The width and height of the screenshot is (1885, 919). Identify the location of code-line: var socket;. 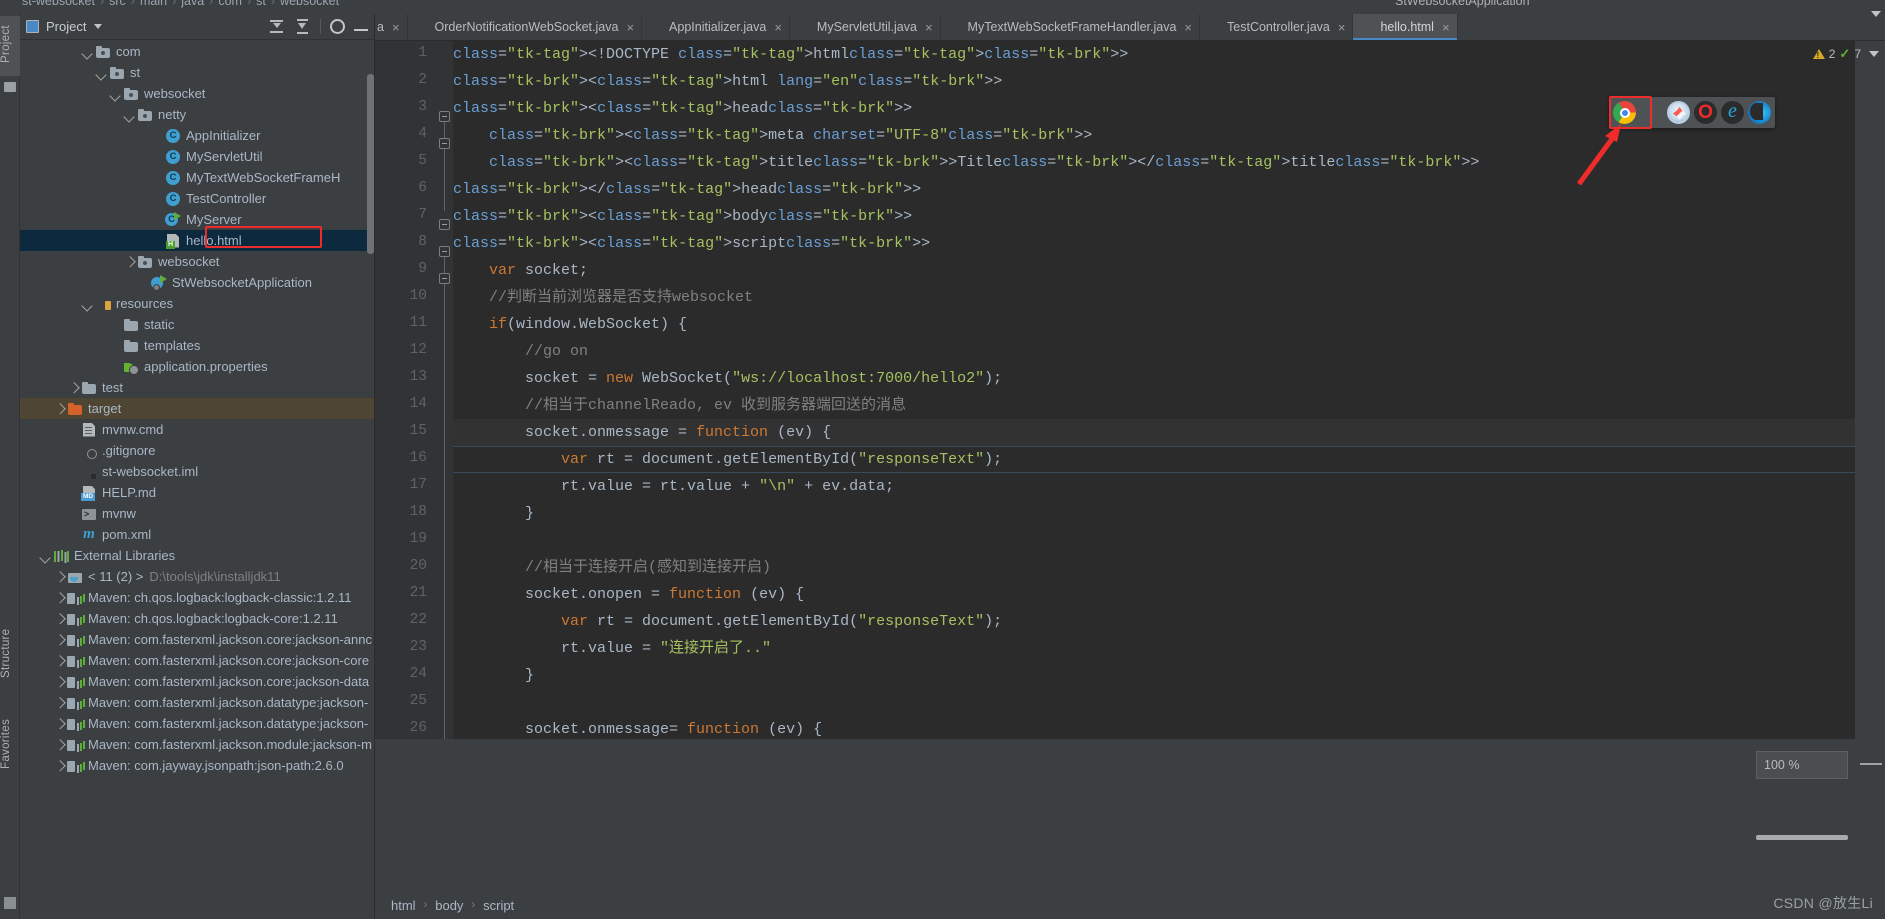
(520, 270).